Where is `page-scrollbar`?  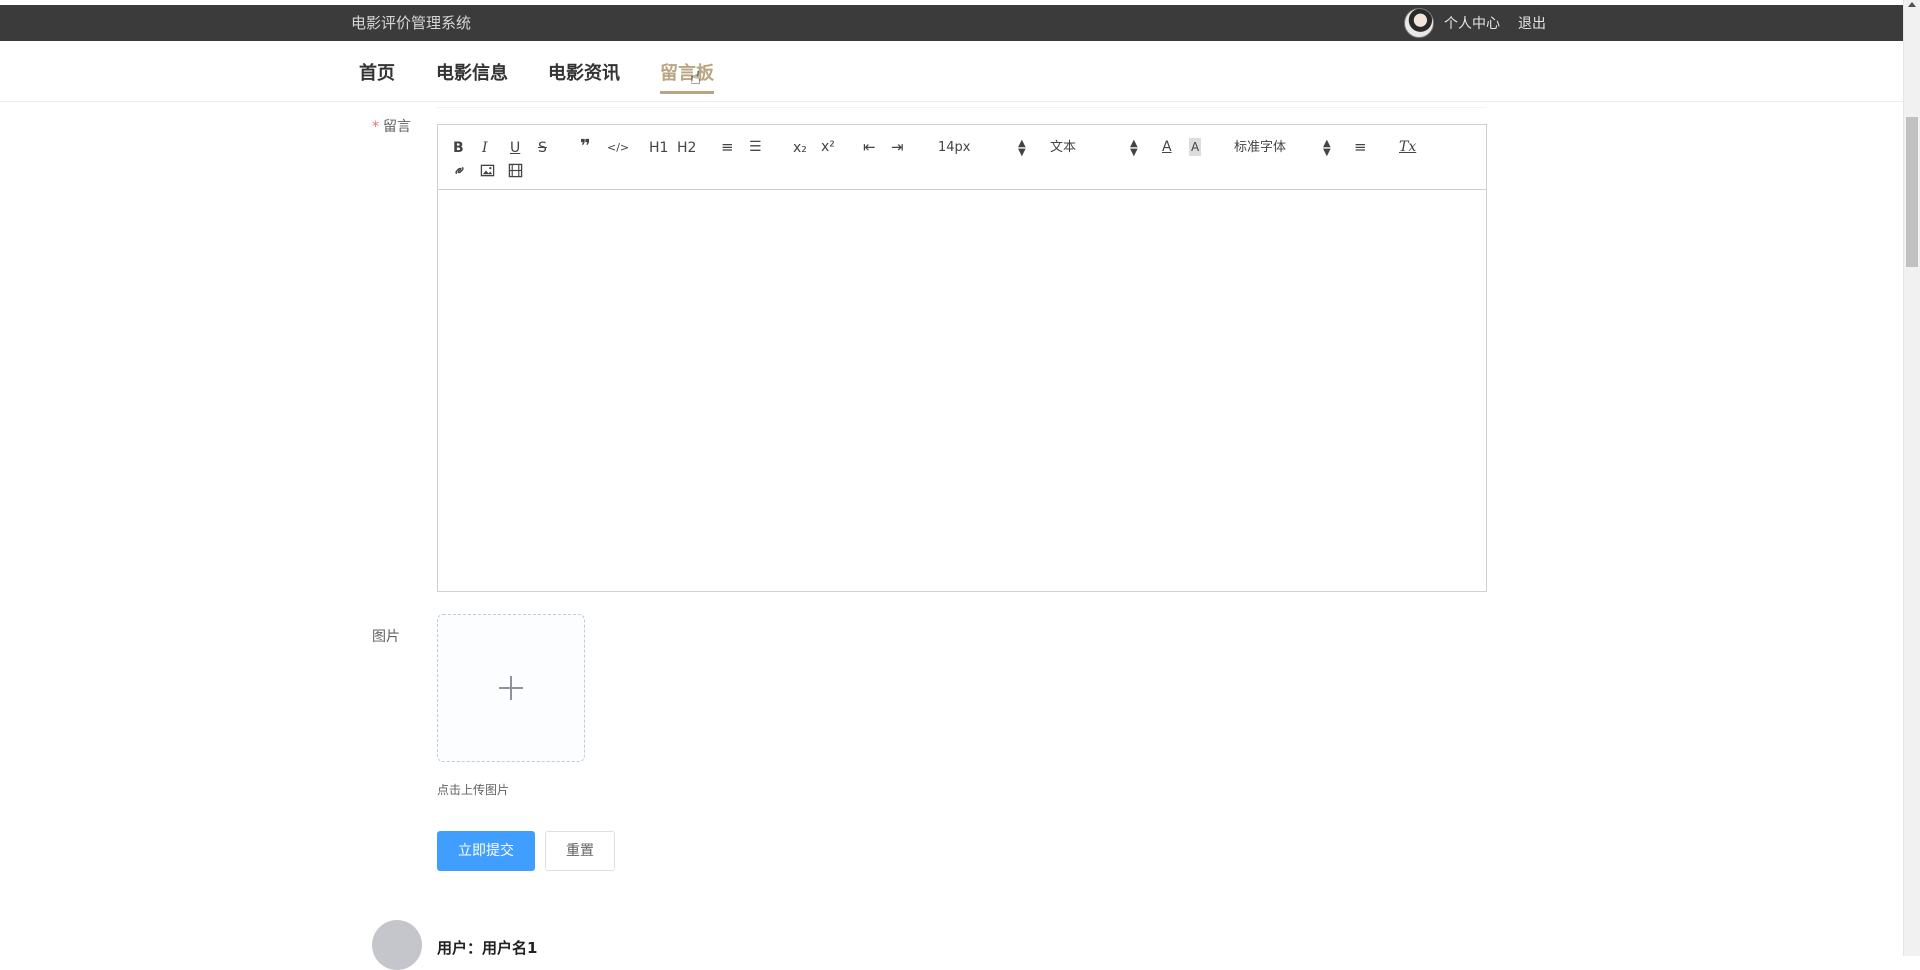 page-scrollbar is located at coordinates (1911, 478).